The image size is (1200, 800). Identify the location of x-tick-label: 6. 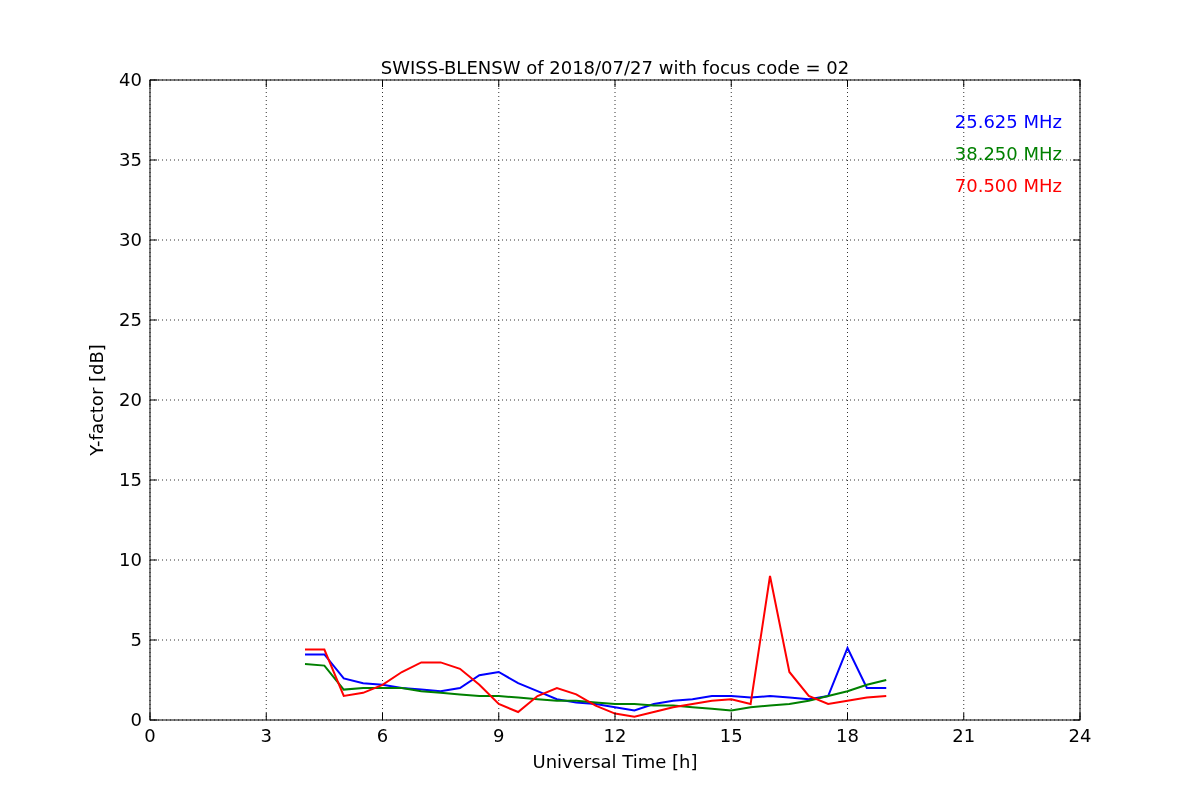
(382, 735).